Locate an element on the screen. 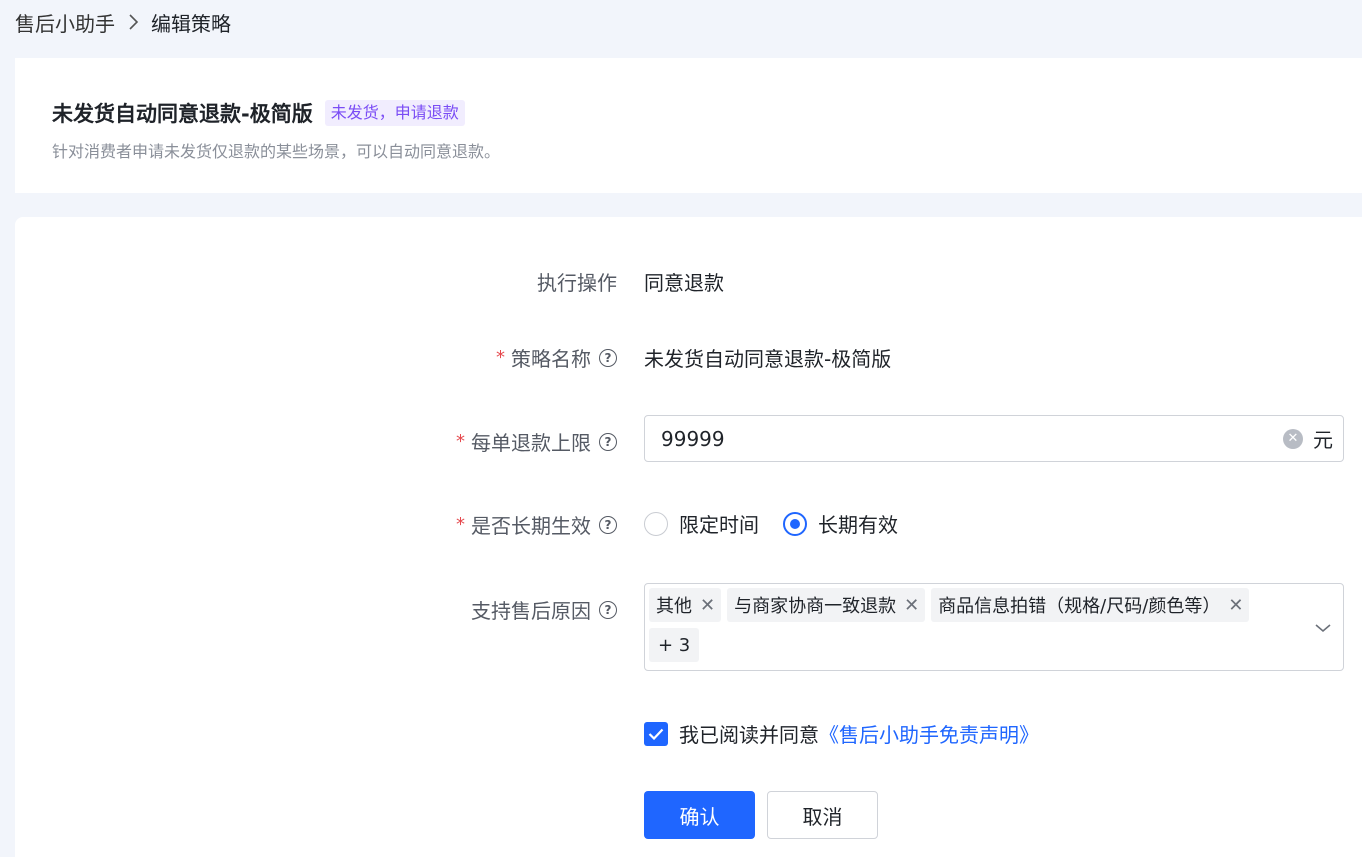 This screenshot has height=857, width=1362. radio-circle-unchecked is located at coordinates (656, 523).